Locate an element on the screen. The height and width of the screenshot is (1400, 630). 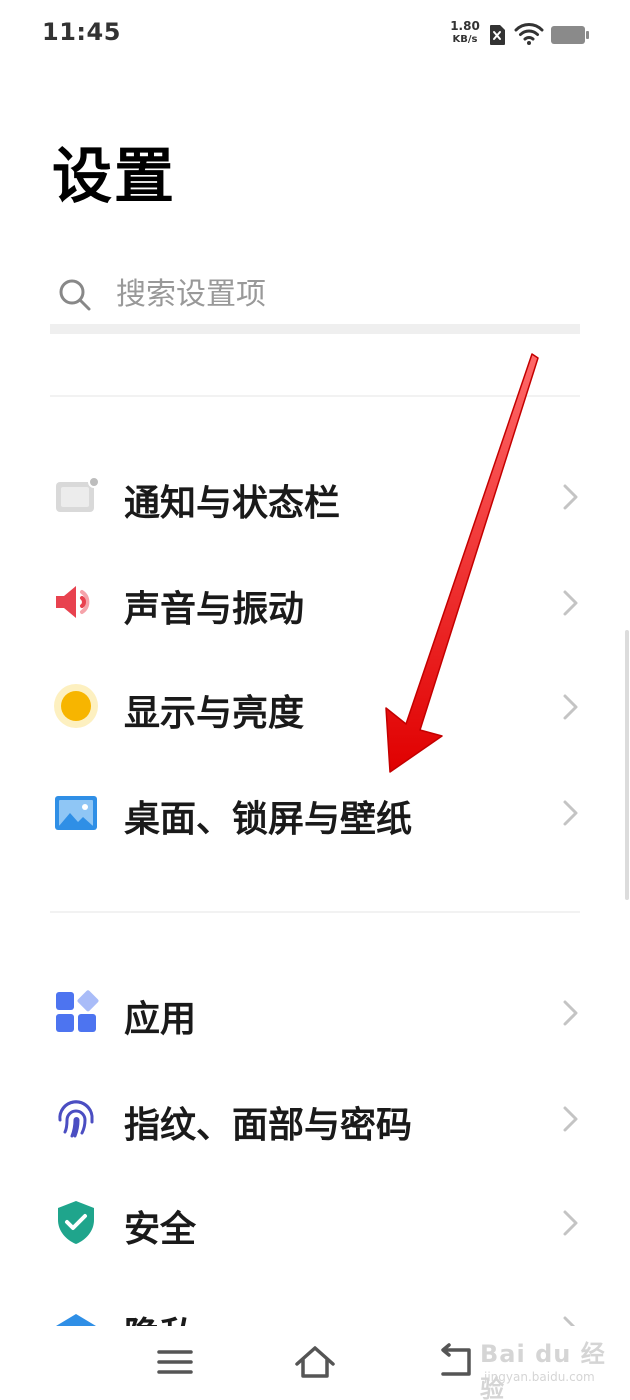
wifi-icon is located at coordinates (529, 34).